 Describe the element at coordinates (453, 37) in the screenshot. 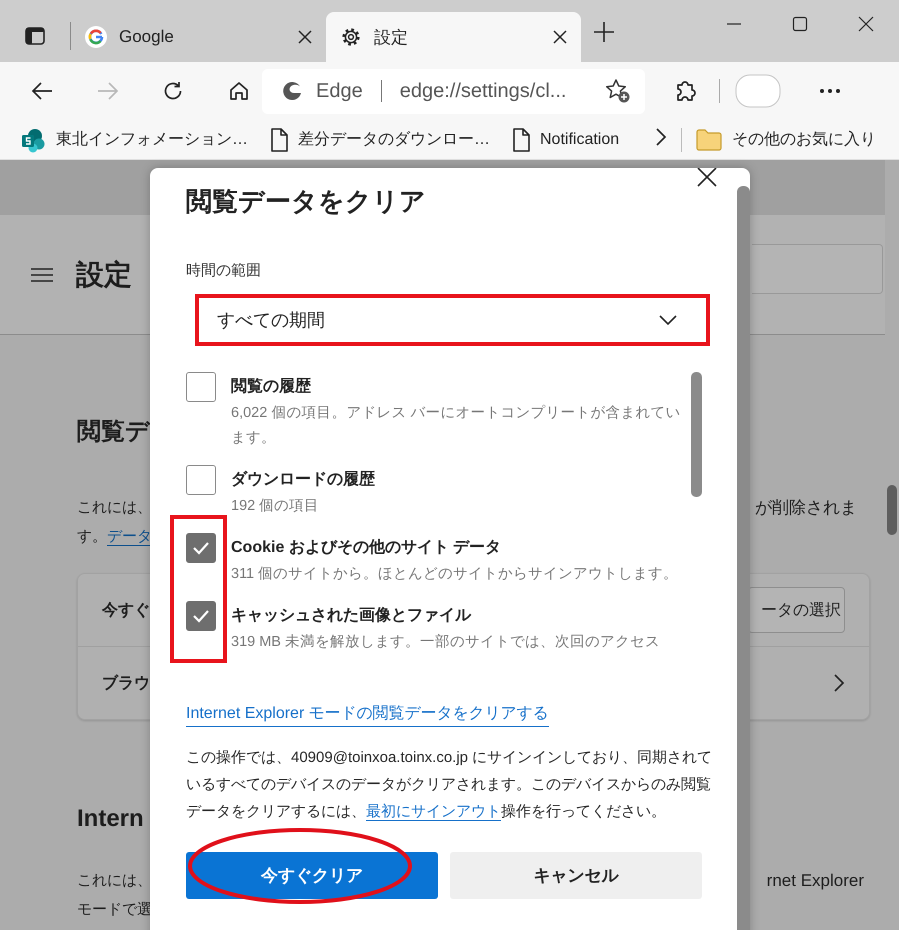

I see `browser-tab: 設定` at that location.